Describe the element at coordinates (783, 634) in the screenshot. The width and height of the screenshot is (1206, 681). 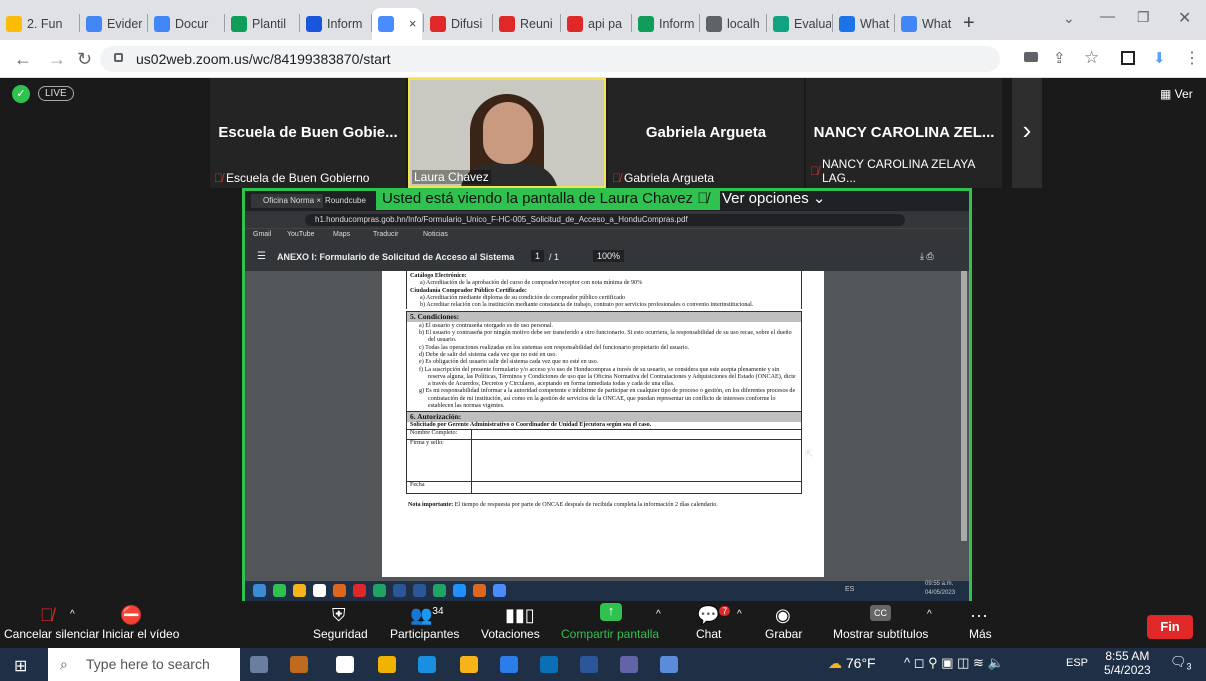
I see `record-button: Grabar` at that location.